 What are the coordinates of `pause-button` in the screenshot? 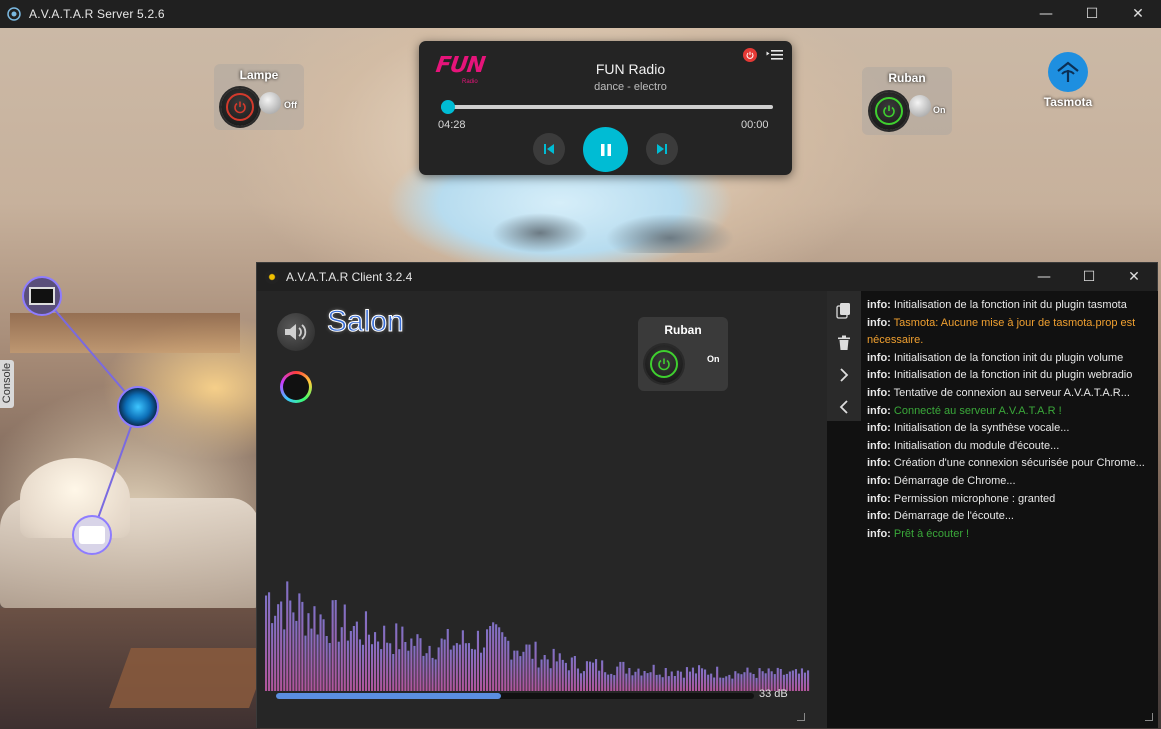 It's located at (605, 149).